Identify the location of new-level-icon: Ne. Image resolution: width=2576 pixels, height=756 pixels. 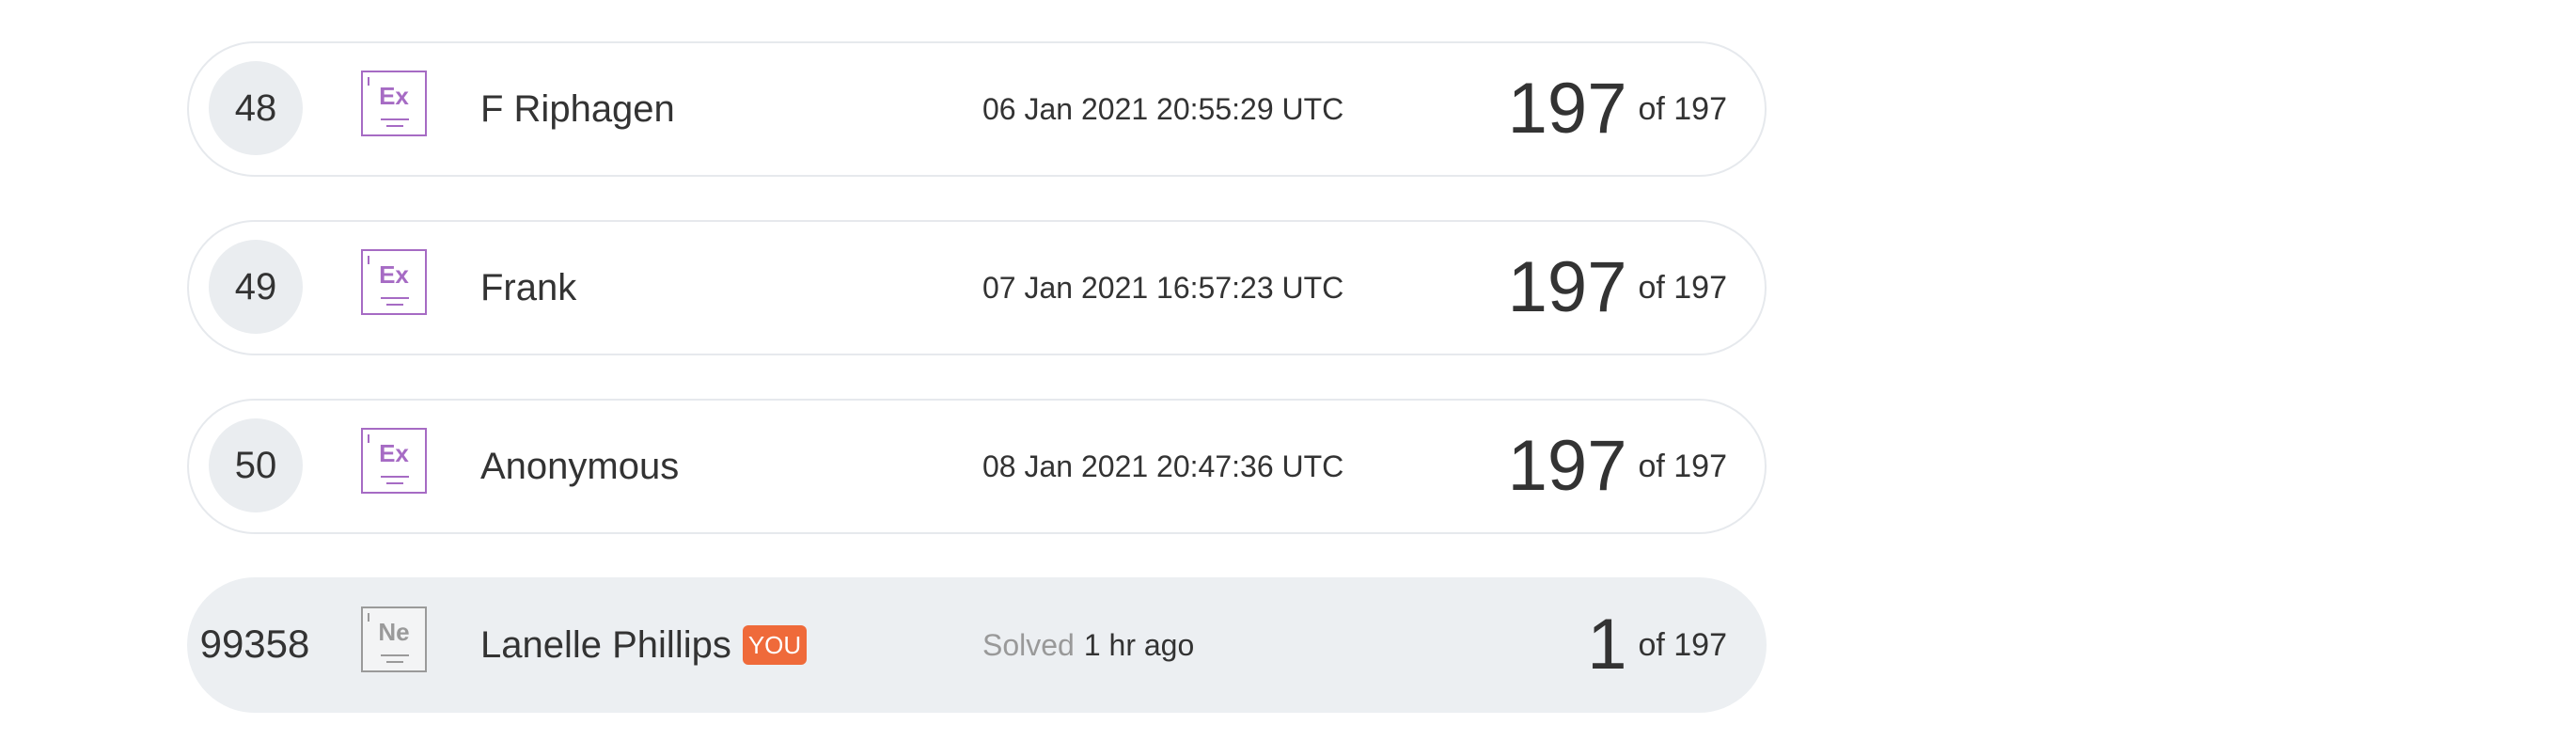
(394, 639).